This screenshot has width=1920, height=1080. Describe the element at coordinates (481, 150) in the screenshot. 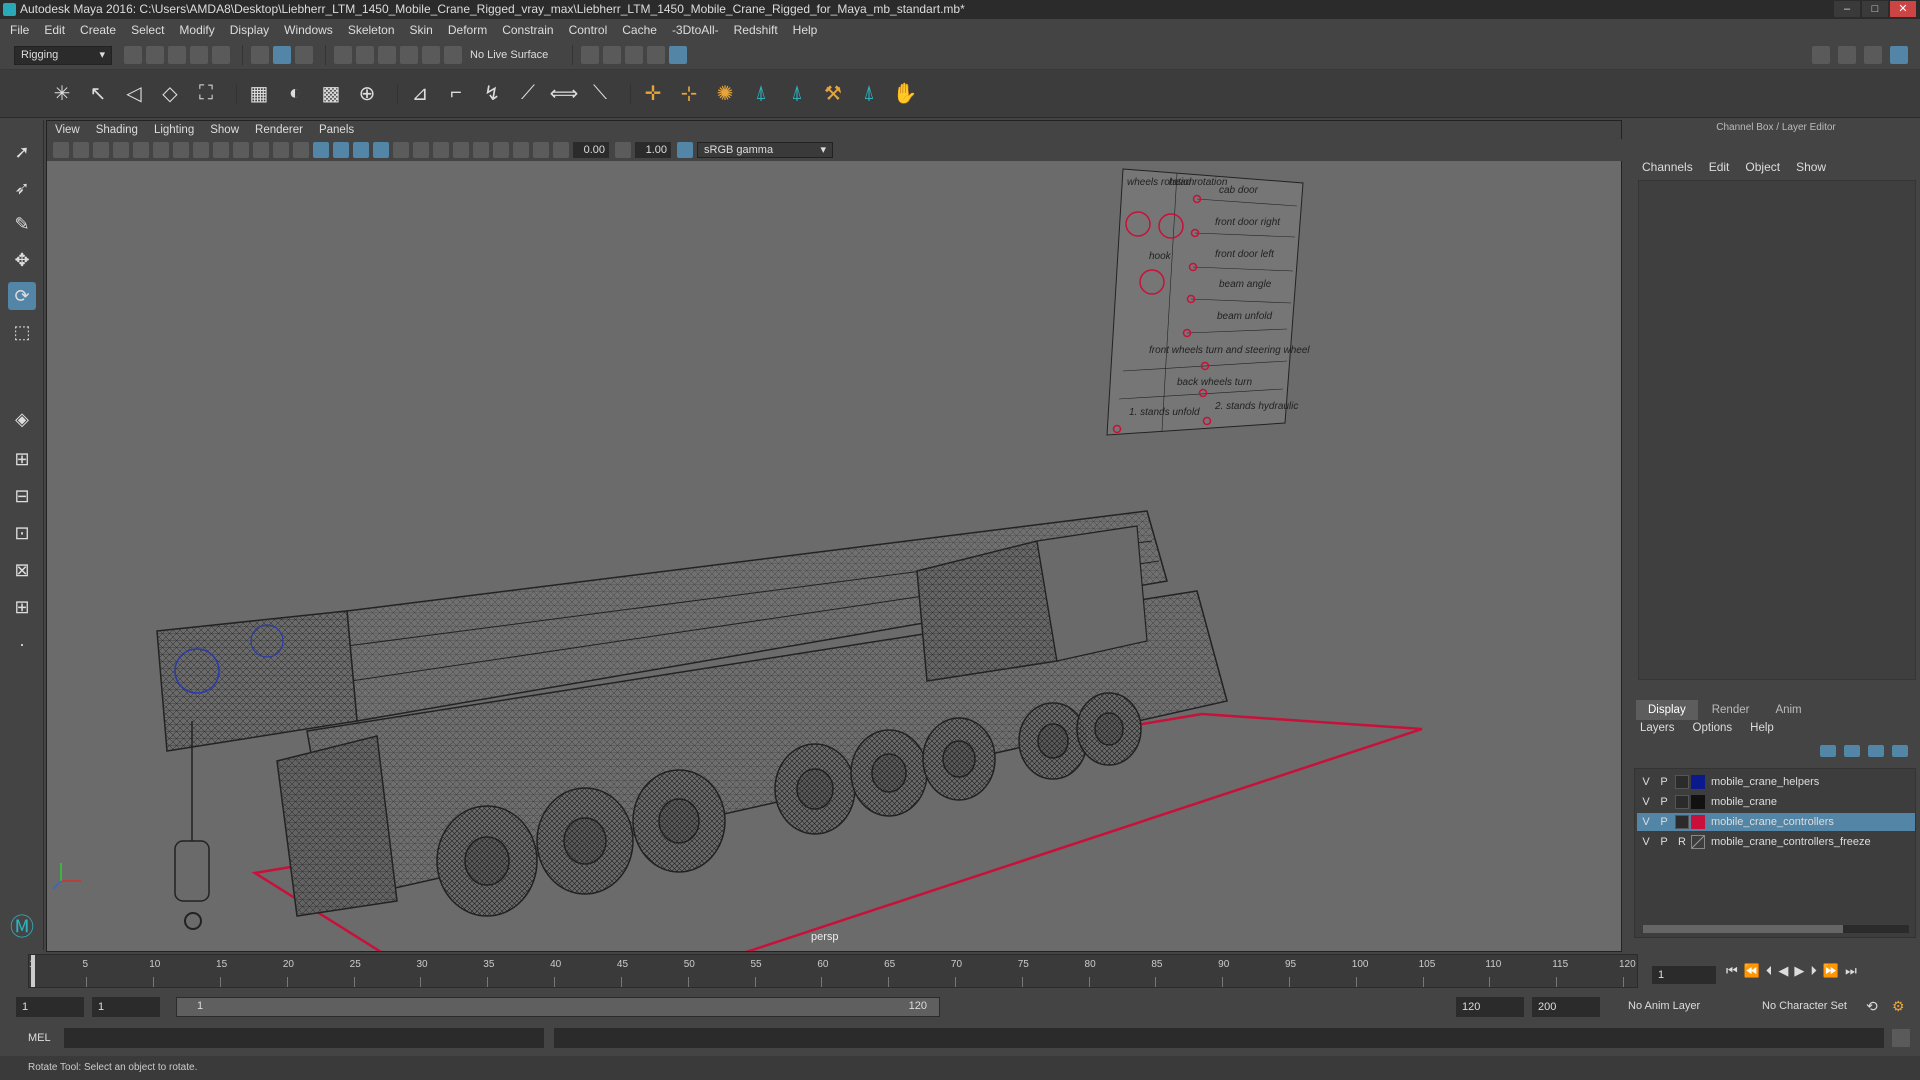

I see `motion-blur-icon` at that location.